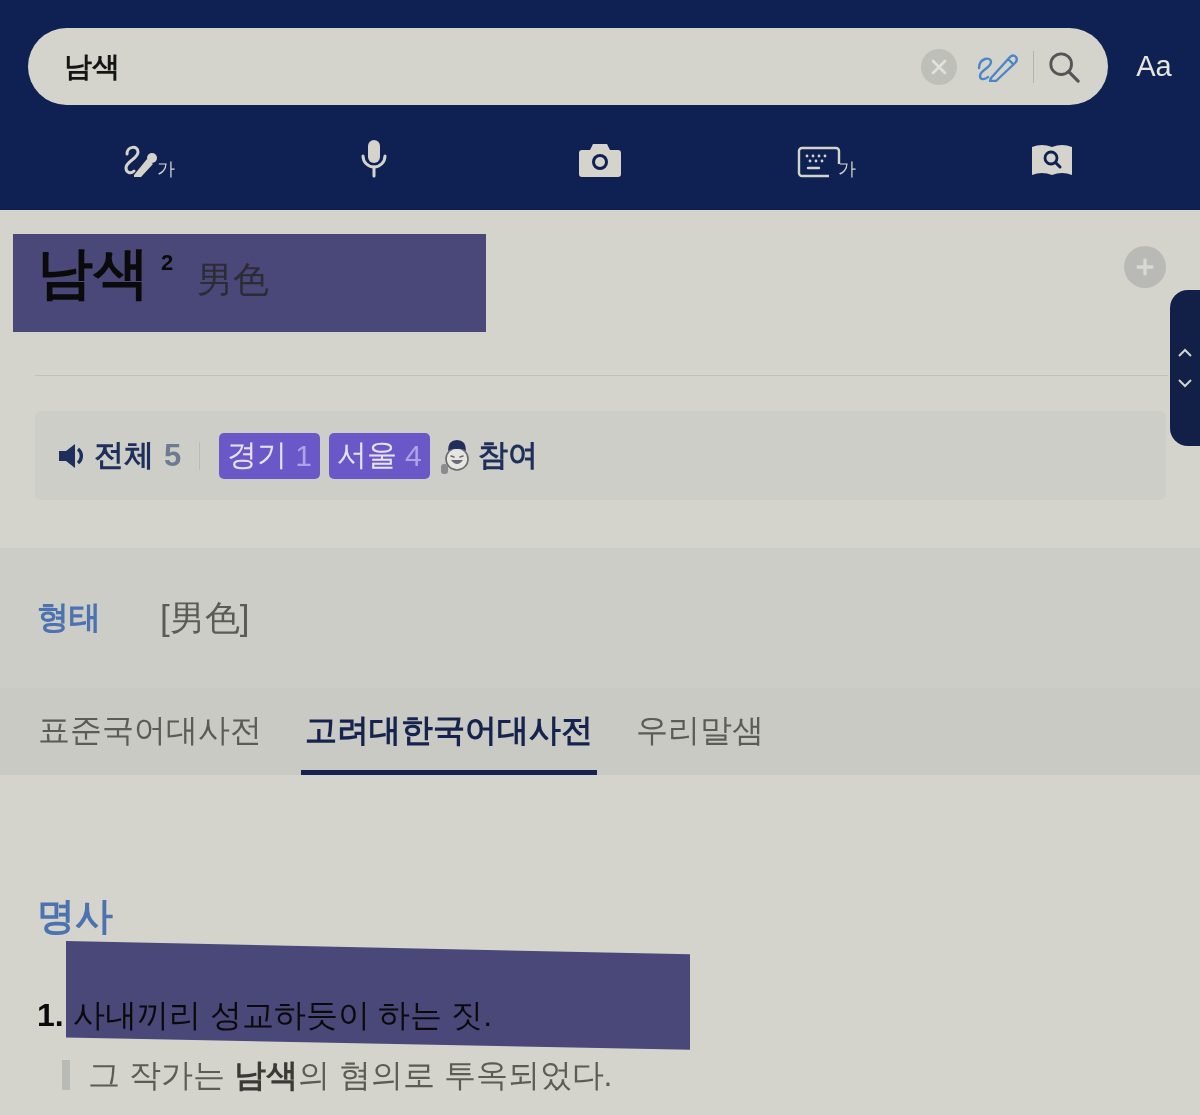 This screenshot has width=1200, height=1115. I want to click on sense-number: 1., so click(50, 1015).